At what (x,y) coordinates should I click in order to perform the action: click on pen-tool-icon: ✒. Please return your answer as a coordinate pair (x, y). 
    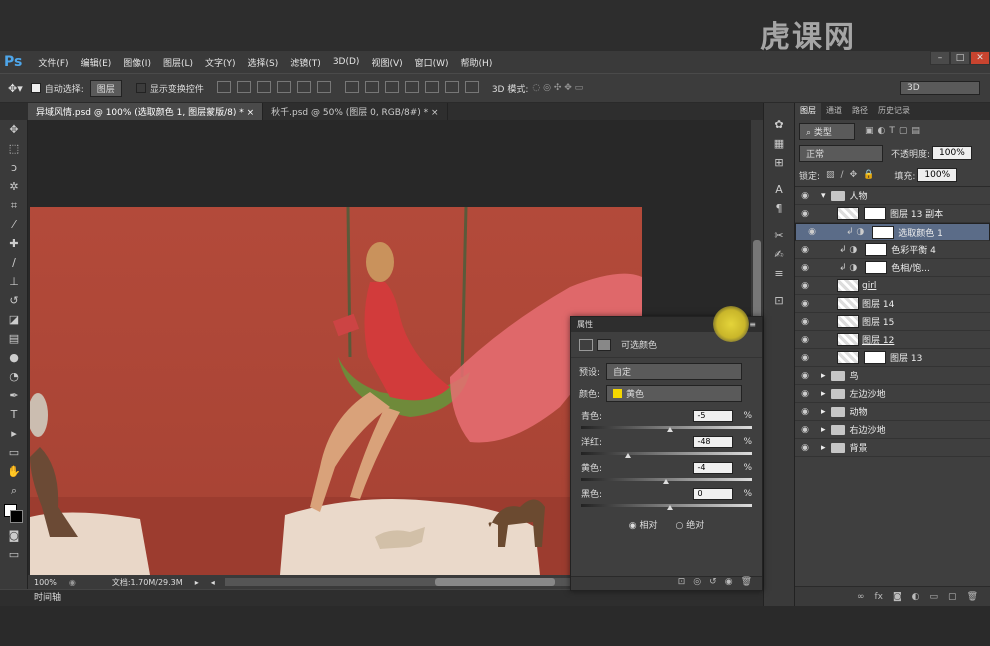
    Looking at the image, I should click on (14, 395).